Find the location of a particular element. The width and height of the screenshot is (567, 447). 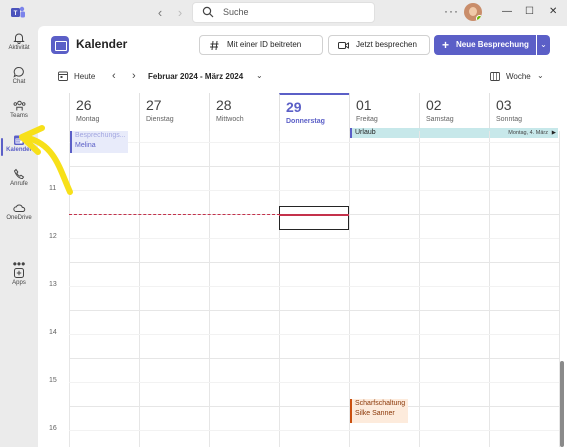

rail-label: Apps is located at coordinates (19, 283).